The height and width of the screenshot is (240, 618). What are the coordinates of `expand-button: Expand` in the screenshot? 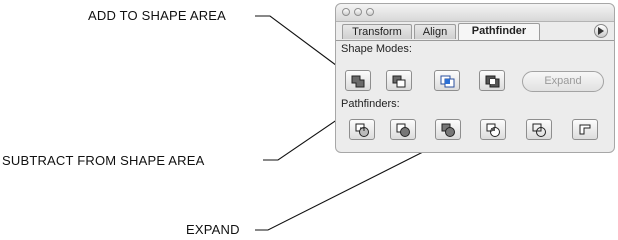 It's located at (563, 81).